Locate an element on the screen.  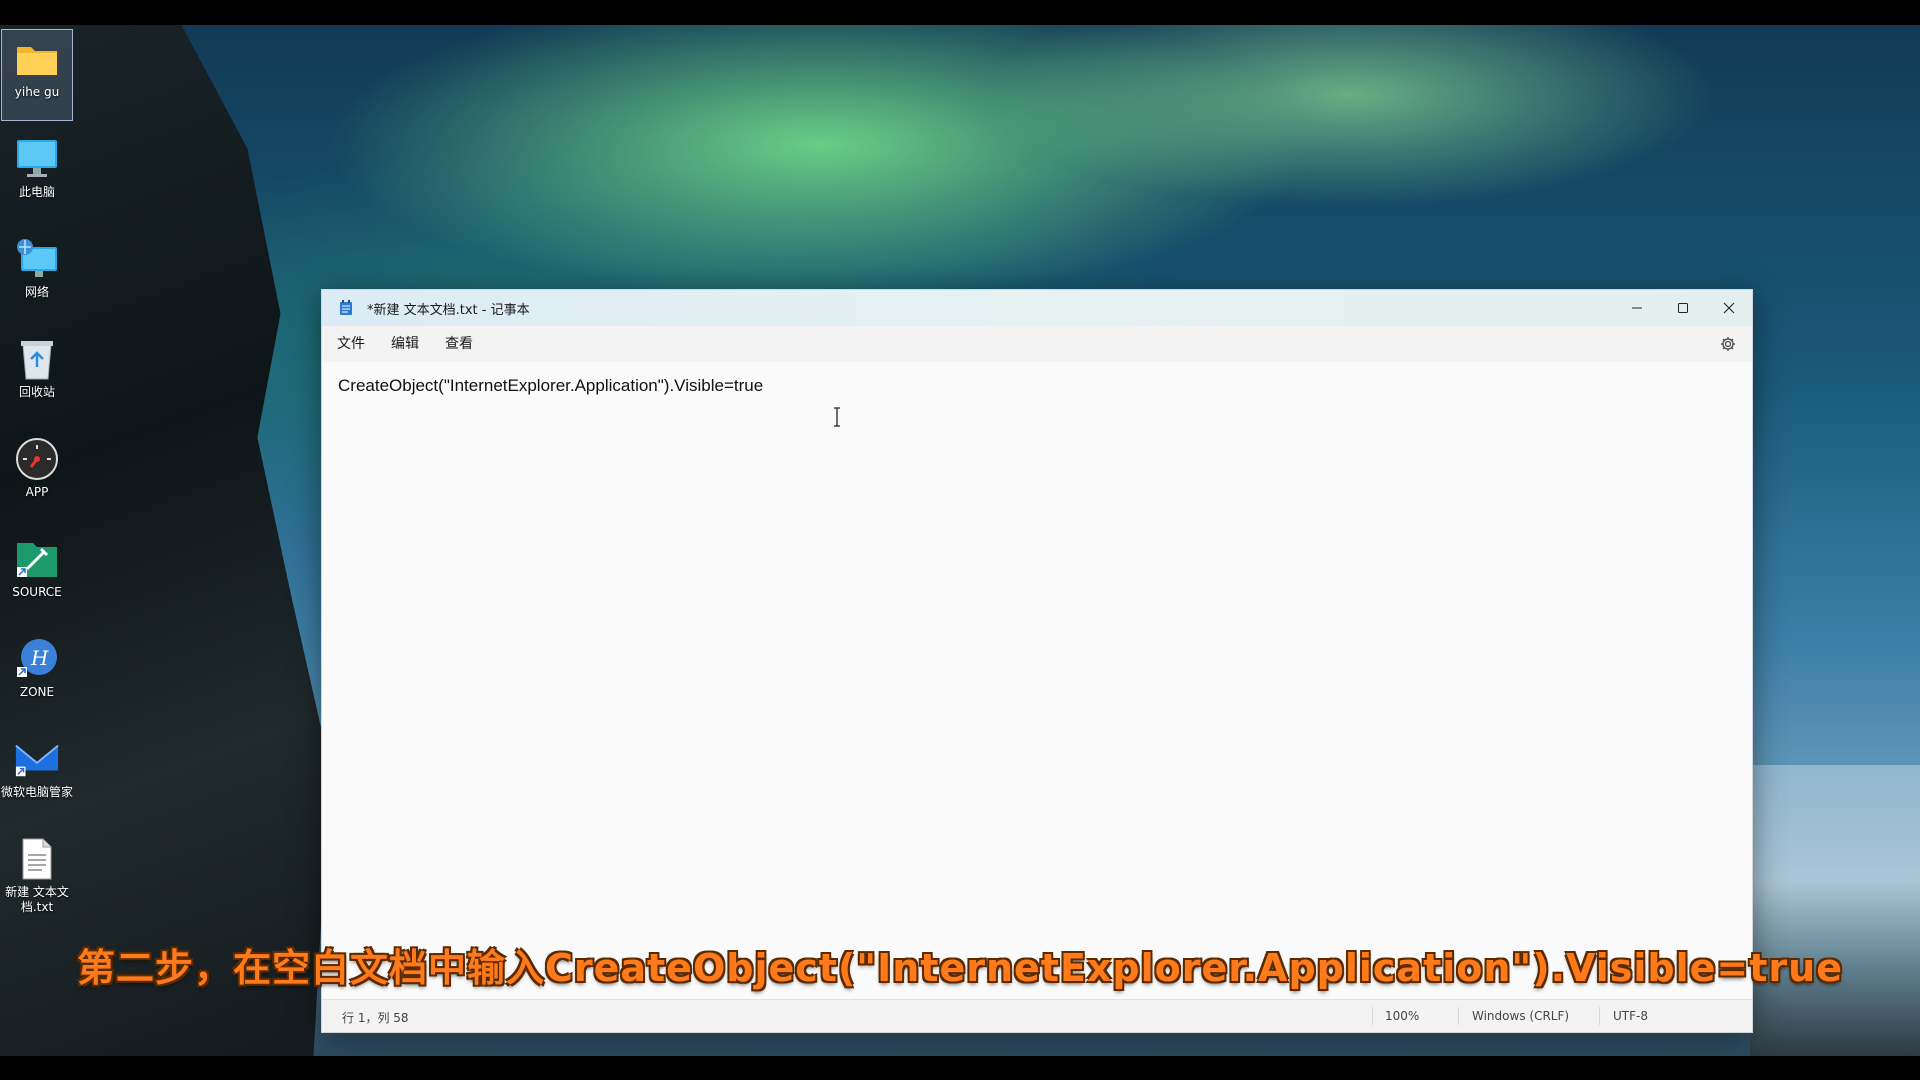
network-icon is located at coordinates (37, 259).